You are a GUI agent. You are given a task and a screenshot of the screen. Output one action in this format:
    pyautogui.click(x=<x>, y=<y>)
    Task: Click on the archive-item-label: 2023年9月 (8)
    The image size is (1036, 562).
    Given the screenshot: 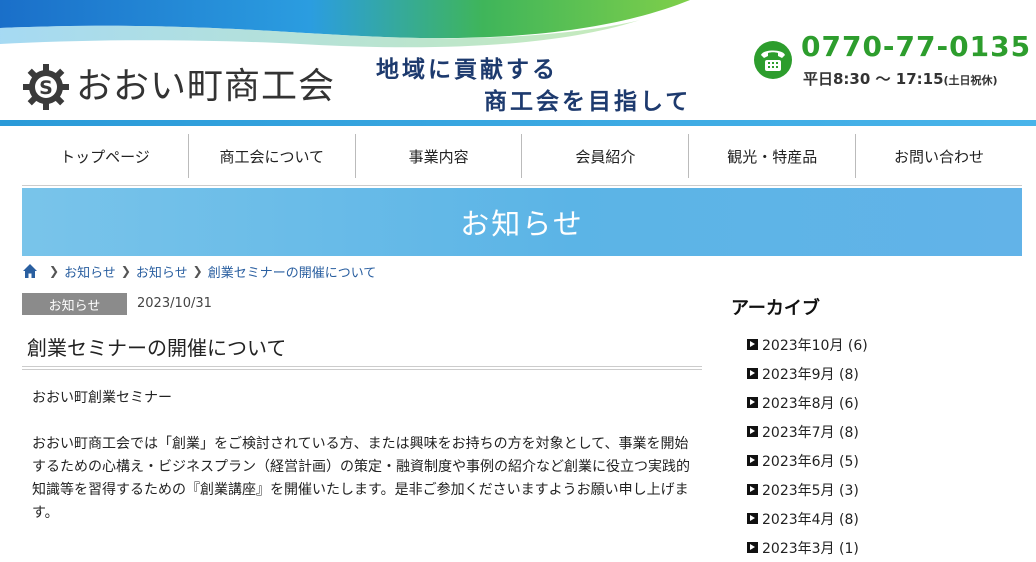 What is the action you would take?
    pyautogui.click(x=810, y=374)
    